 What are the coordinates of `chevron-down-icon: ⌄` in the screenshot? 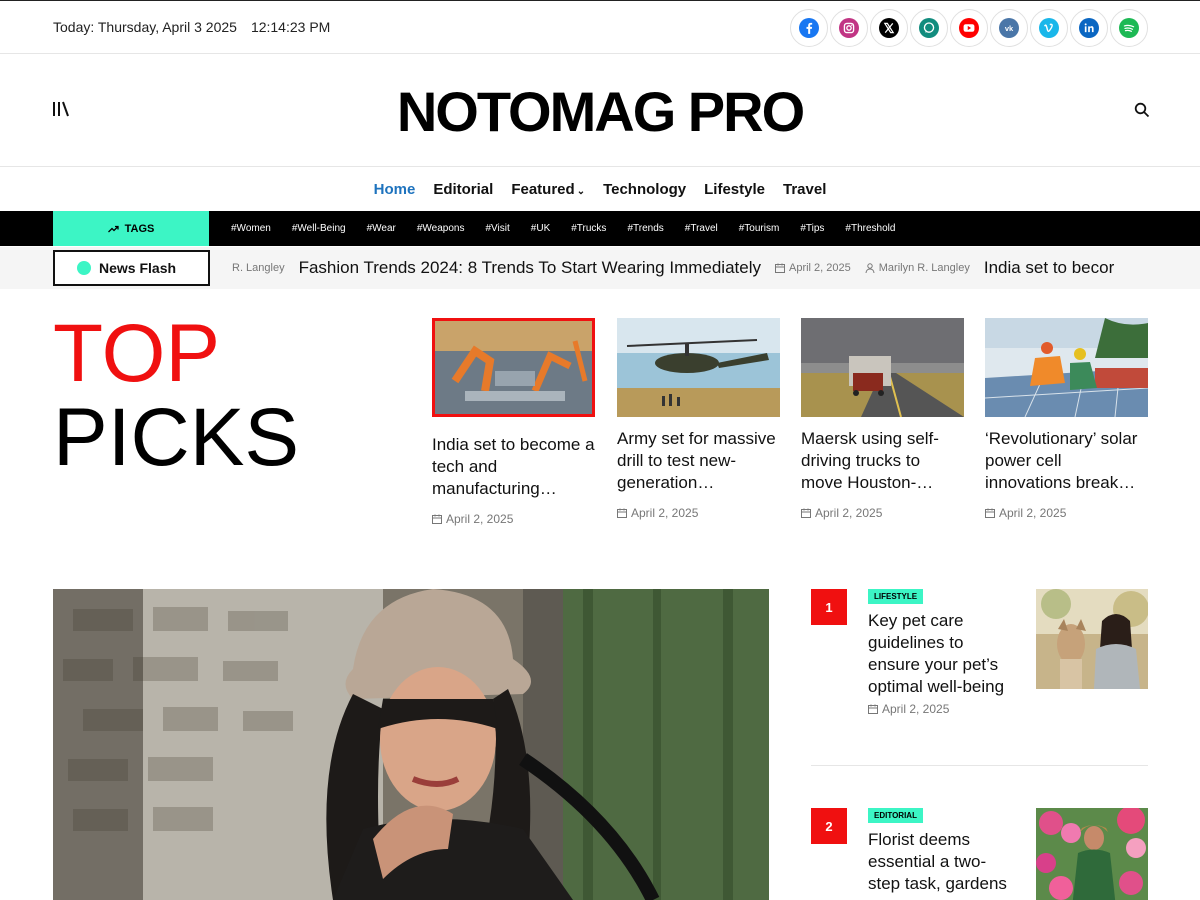 It's located at (581, 191).